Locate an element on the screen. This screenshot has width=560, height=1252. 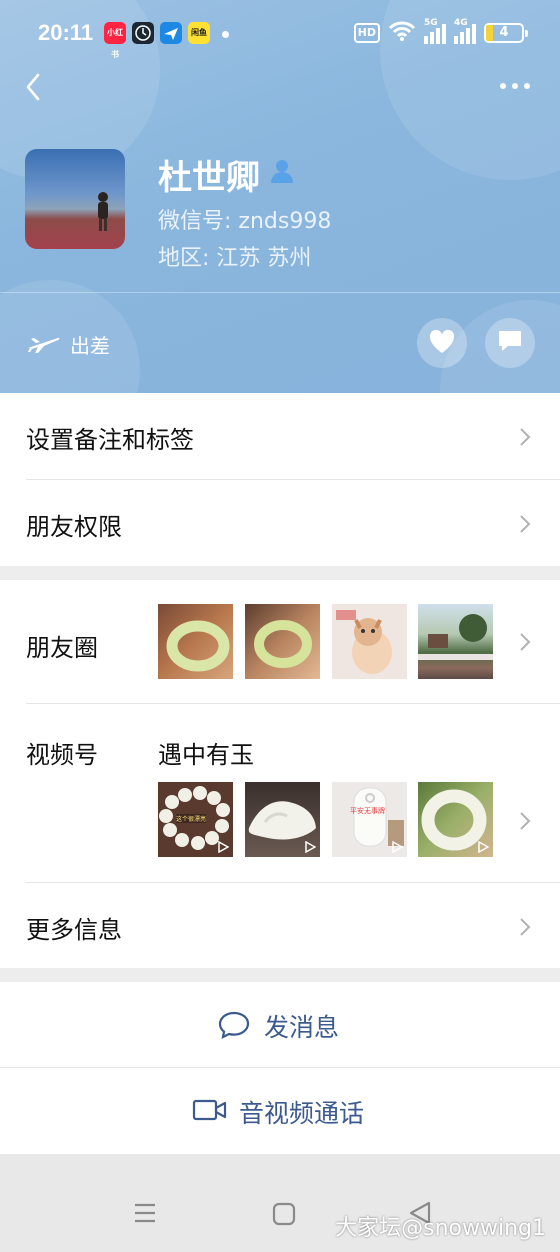
moments-row: 朋友圈 is located at coordinates (280, 641).